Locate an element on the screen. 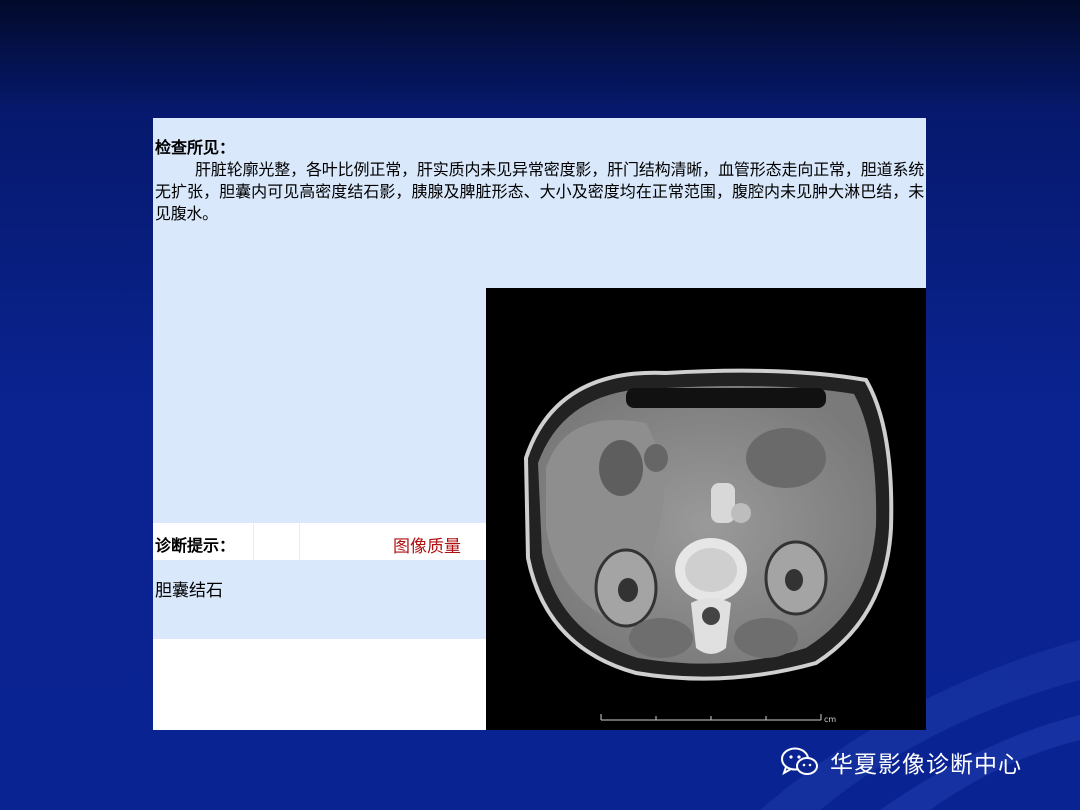  diagnosis-text: 胆囊结石 is located at coordinates (189, 591).